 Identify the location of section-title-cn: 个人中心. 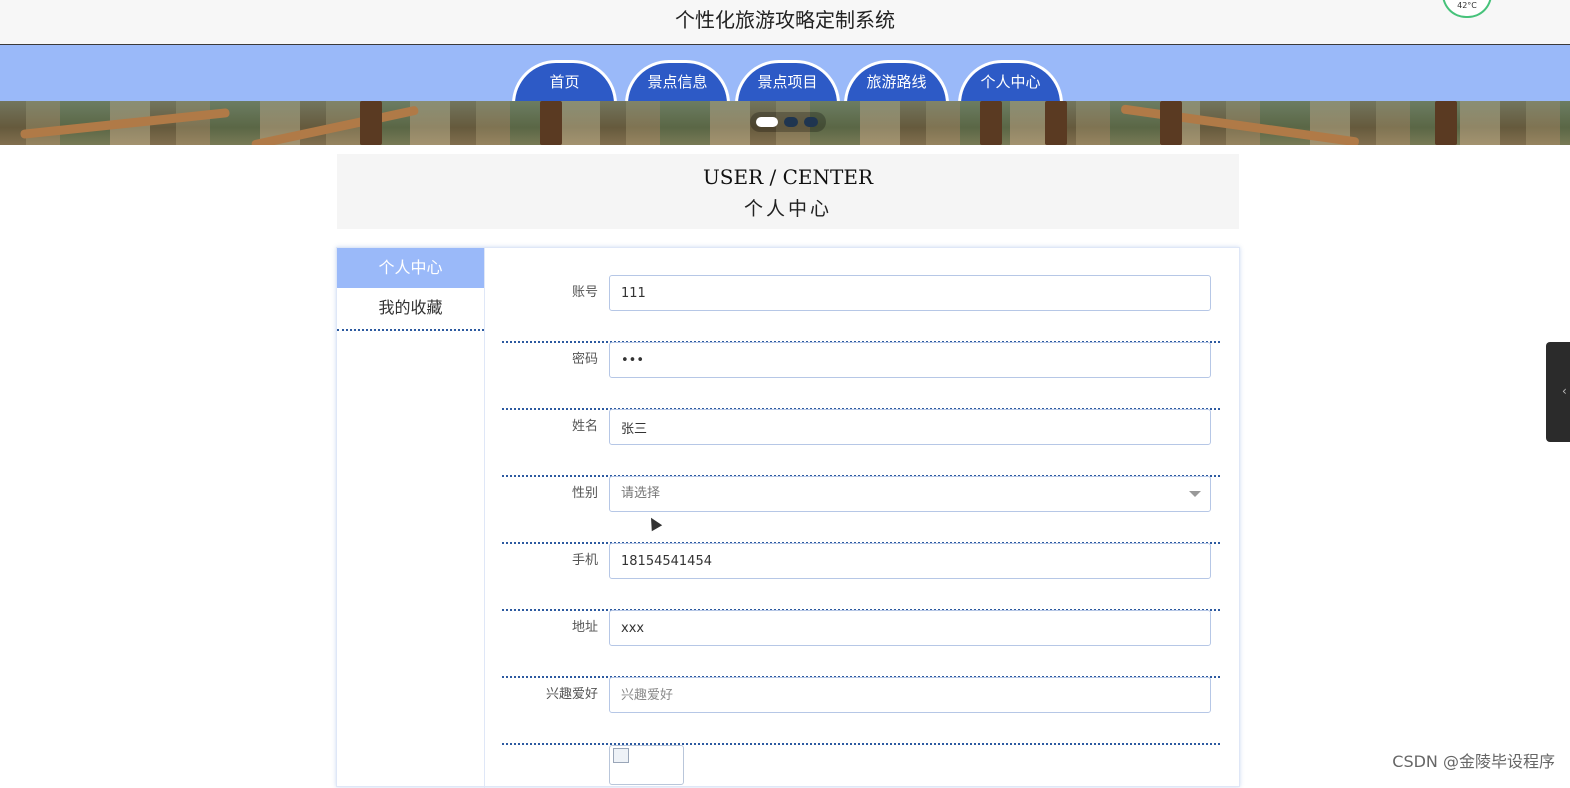
(787, 209).